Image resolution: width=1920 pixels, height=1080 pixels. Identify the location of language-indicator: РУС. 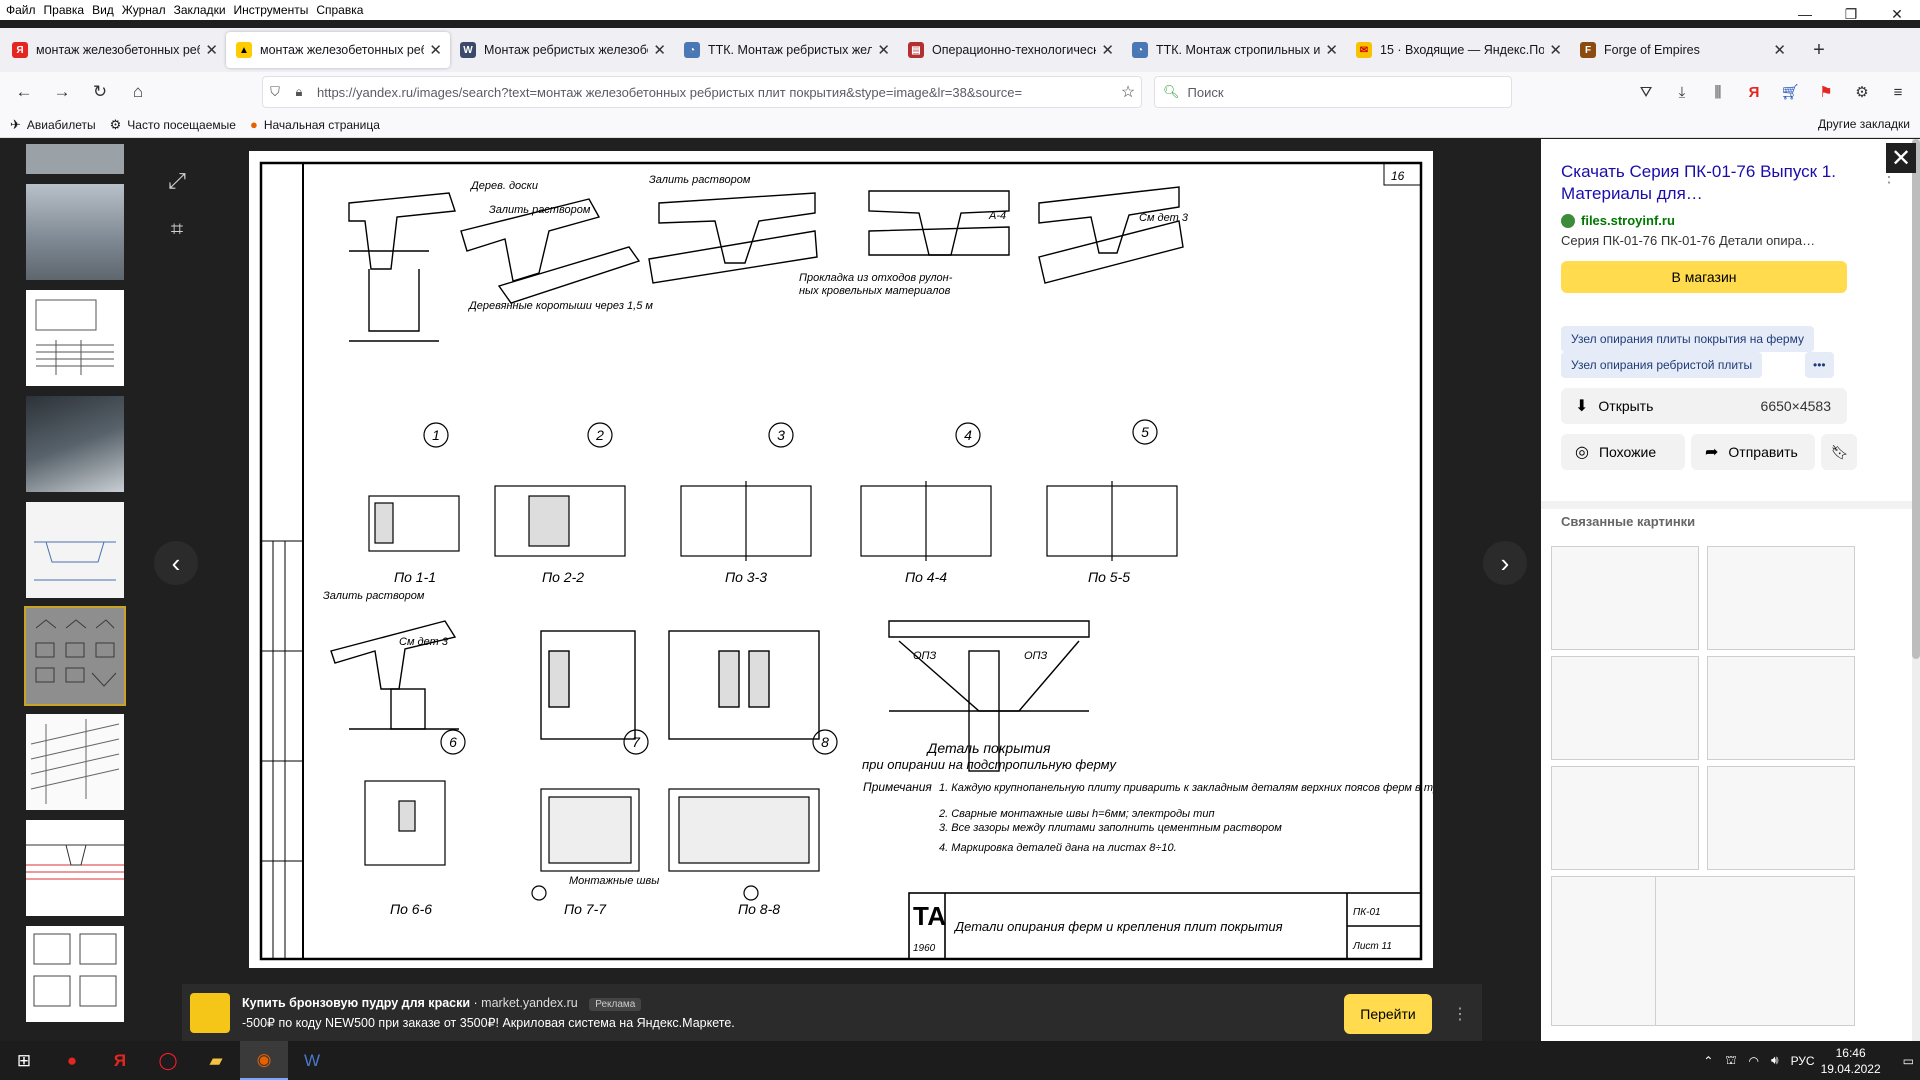
(1803, 1061).